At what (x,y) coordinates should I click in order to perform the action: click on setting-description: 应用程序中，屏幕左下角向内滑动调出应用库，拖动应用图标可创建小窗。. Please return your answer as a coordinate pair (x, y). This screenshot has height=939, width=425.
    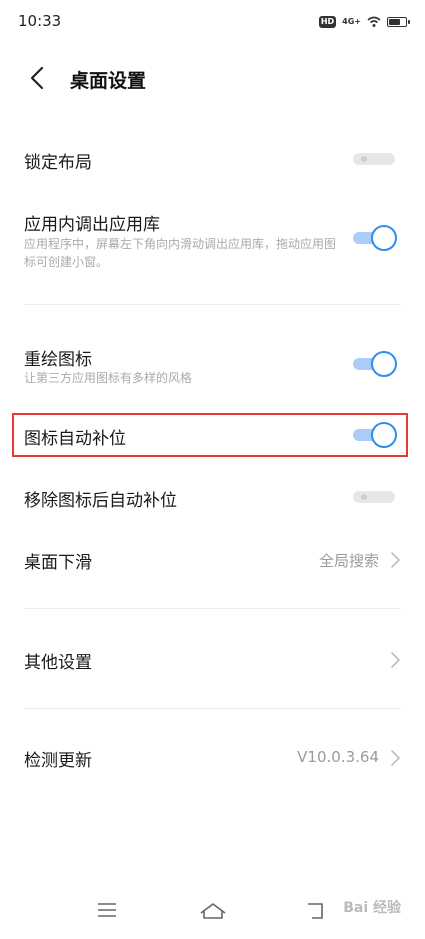
    Looking at the image, I should click on (180, 253).